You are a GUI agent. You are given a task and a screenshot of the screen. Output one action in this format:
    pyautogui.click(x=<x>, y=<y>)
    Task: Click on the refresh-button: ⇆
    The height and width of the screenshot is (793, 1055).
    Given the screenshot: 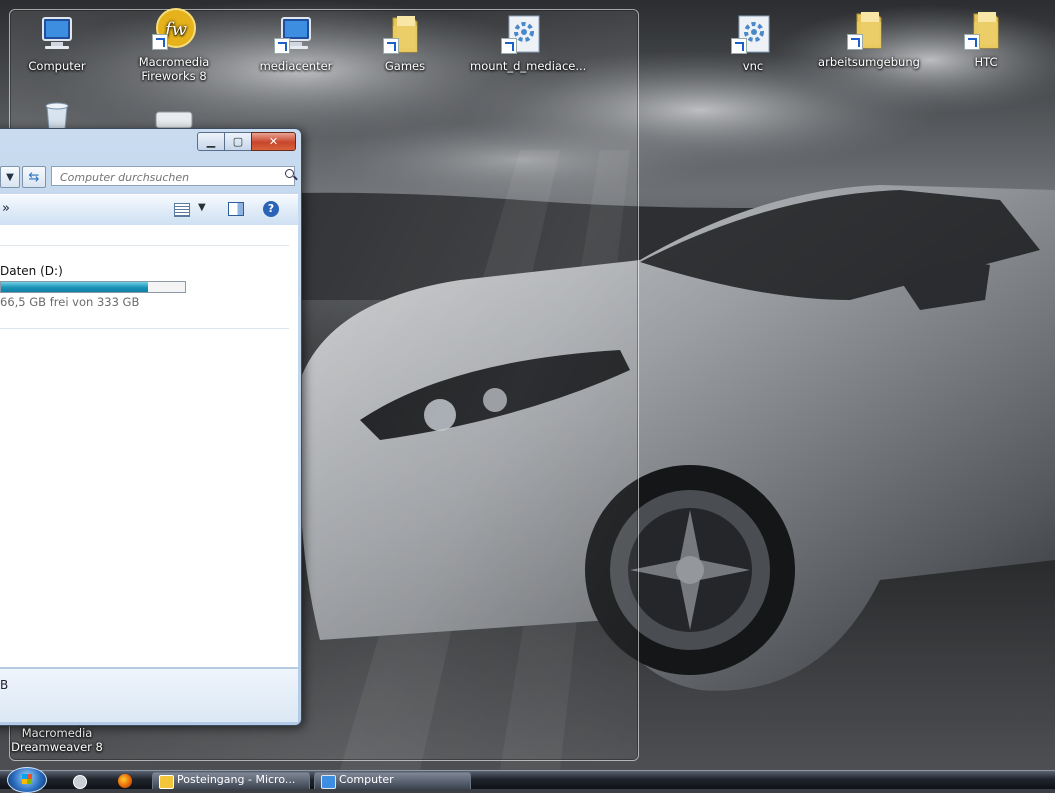 What is the action you would take?
    pyautogui.click(x=34, y=177)
    